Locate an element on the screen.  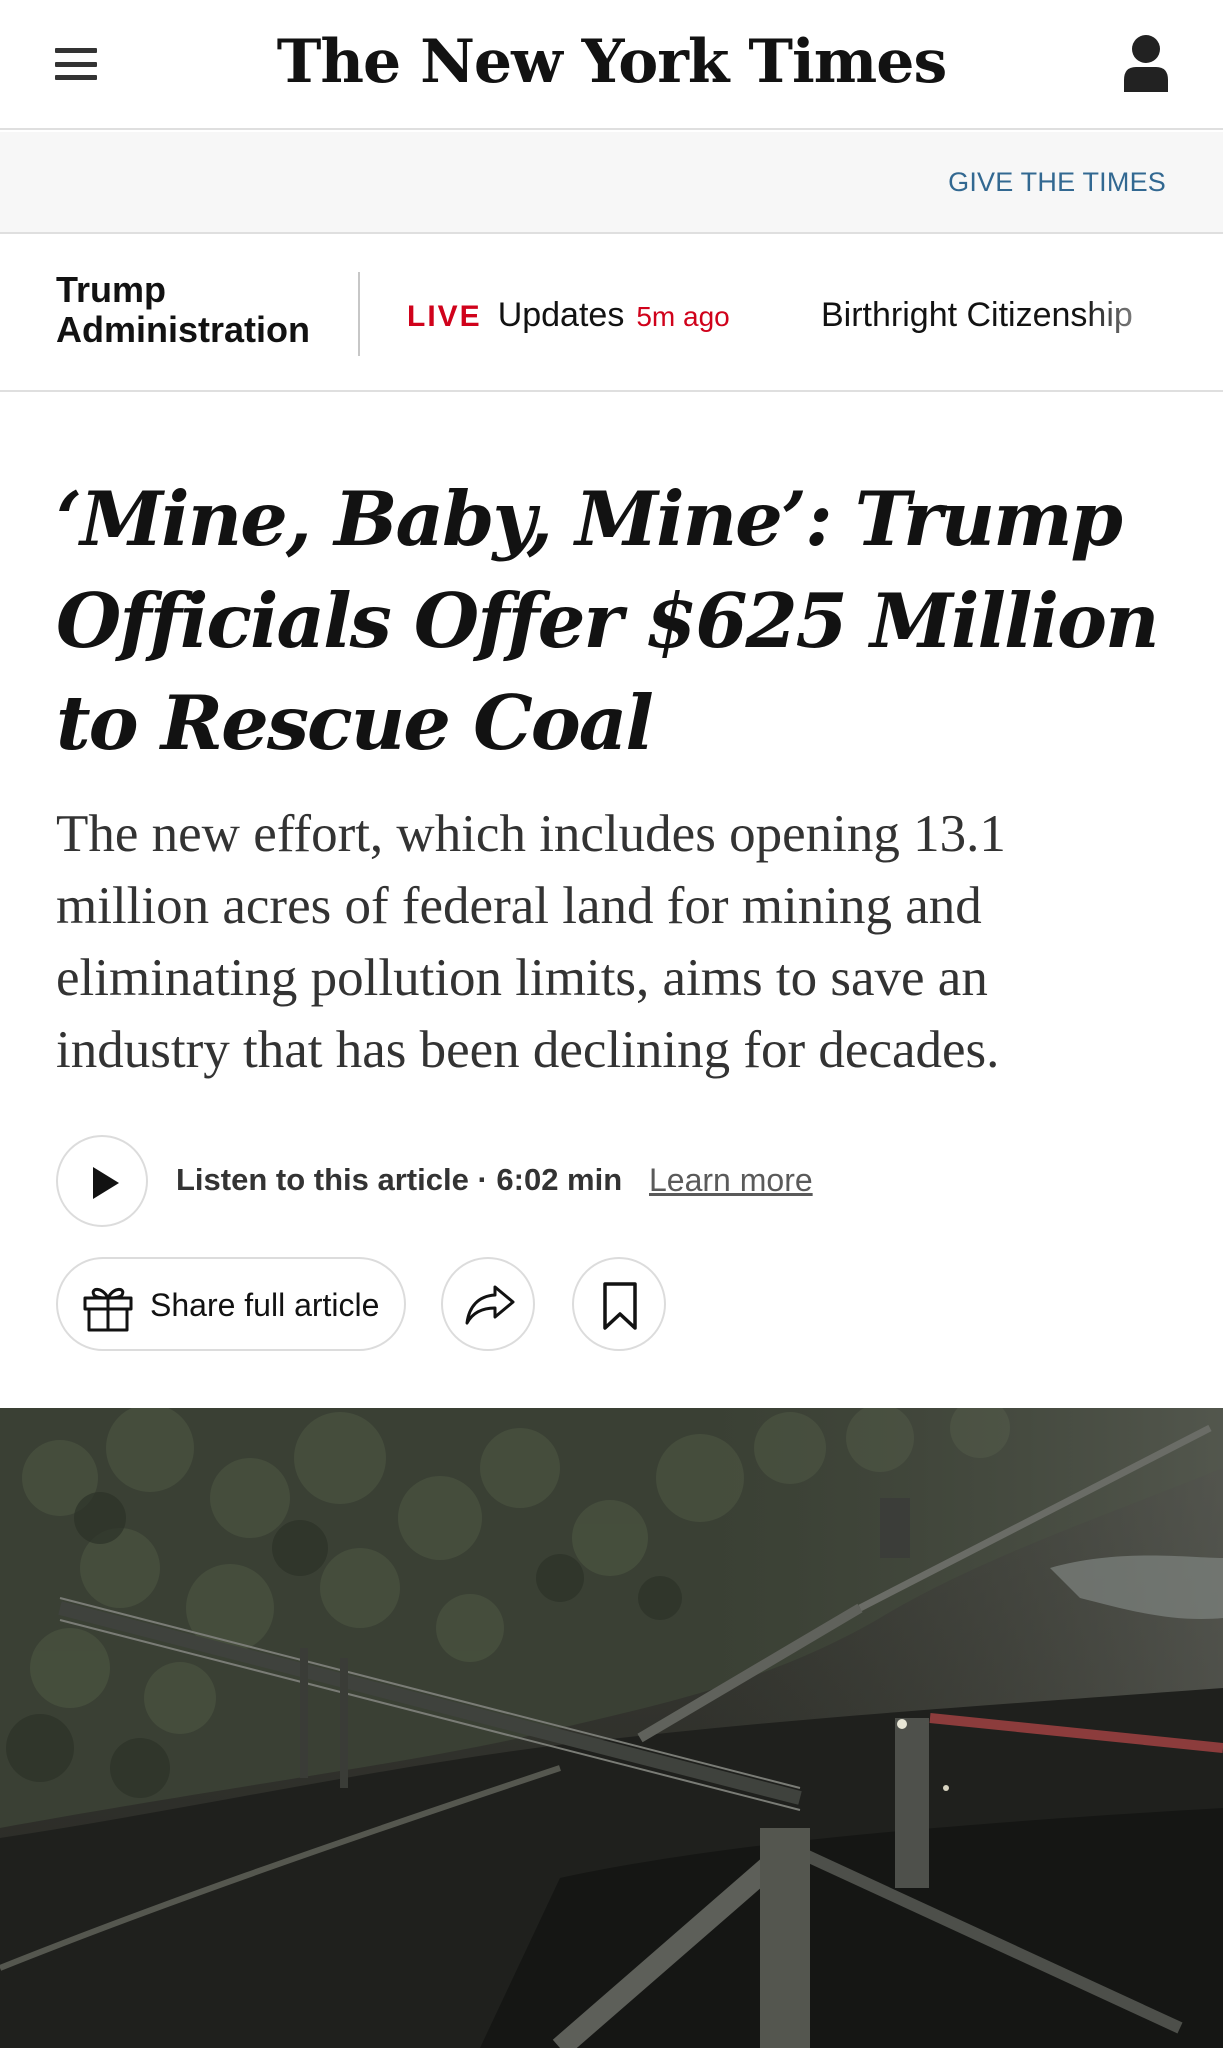
live-updates-text: Updates is located at coordinates (561, 315).